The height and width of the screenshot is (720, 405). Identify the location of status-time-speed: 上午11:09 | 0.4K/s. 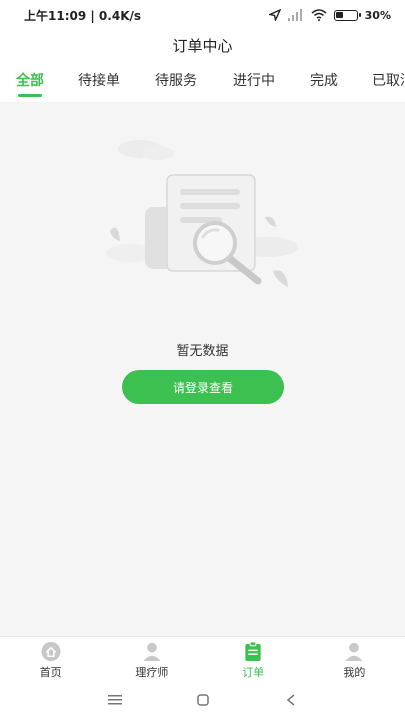
(83, 15).